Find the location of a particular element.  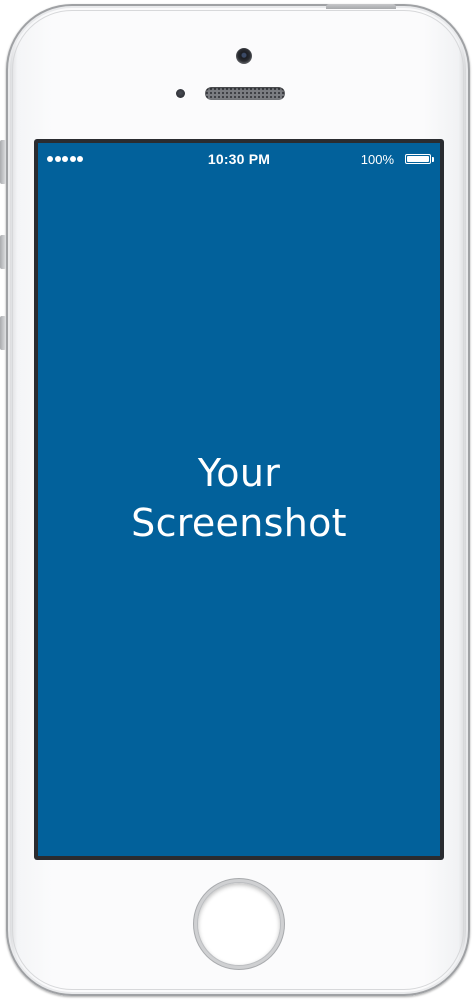

speaker-grille-icon is located at coordinates (245, 93).